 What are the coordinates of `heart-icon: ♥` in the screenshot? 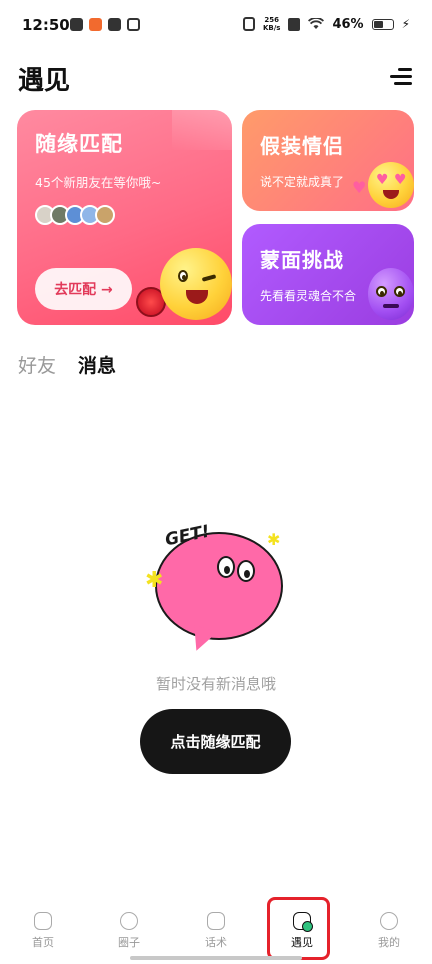 It's located at (359, 187).